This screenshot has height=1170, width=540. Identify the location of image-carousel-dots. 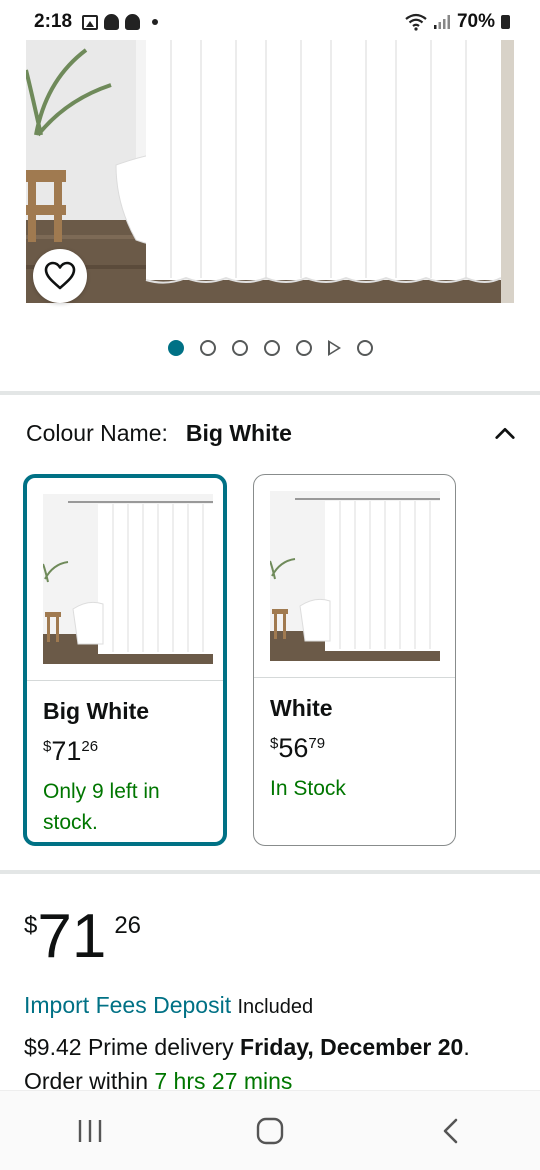
(270, 348).